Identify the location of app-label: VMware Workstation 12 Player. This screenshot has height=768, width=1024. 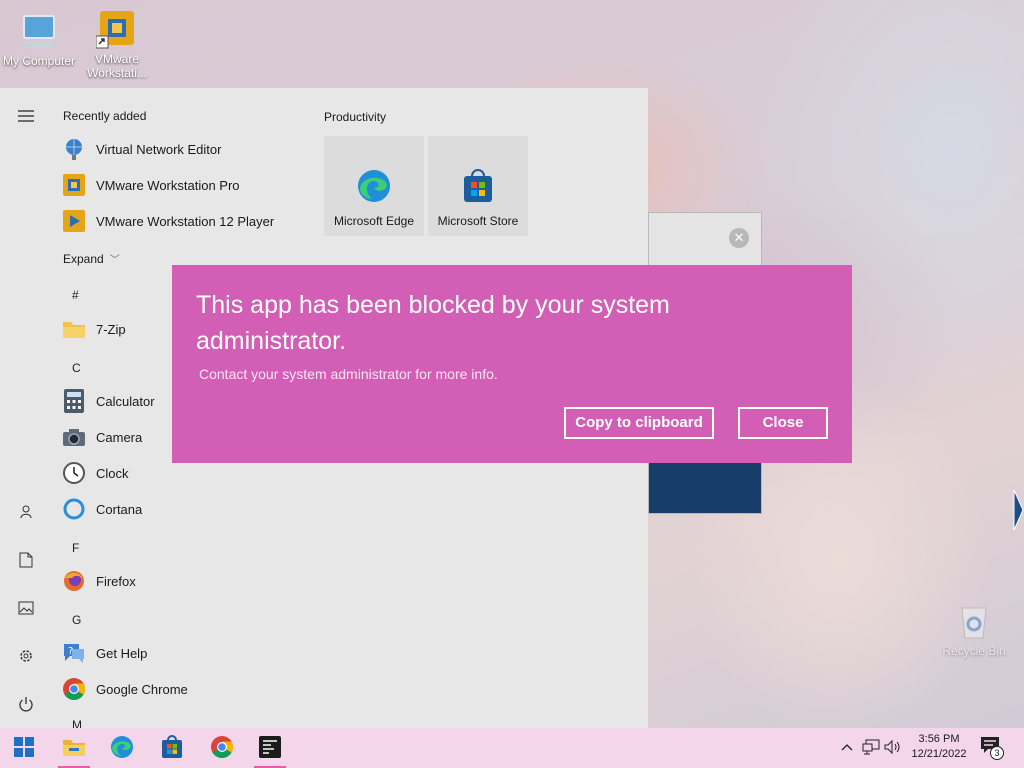
(185, 221).